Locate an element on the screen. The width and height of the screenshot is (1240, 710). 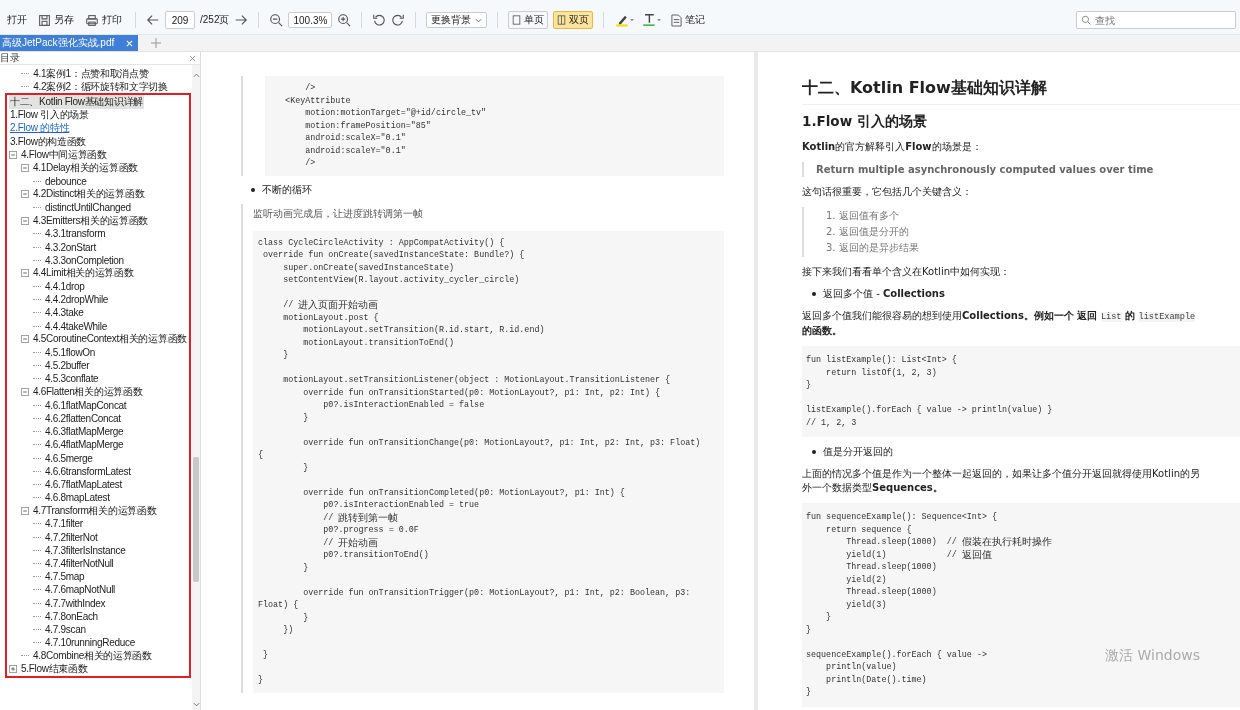
outline-item: 4.6.6transformLatest is located at coordinates (88, 471).